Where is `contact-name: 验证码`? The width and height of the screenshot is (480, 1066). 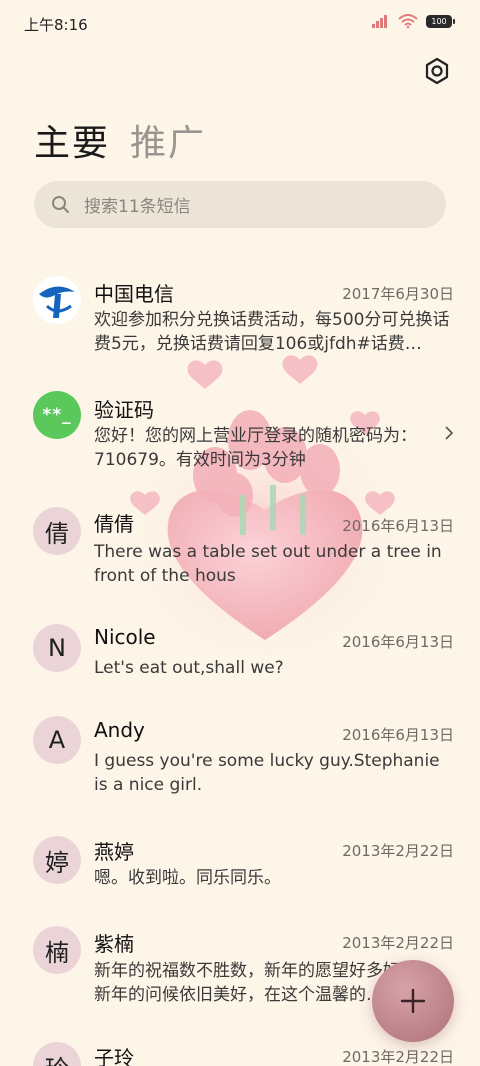
contact-name: 验证码 is located at coordinates (124, 410).